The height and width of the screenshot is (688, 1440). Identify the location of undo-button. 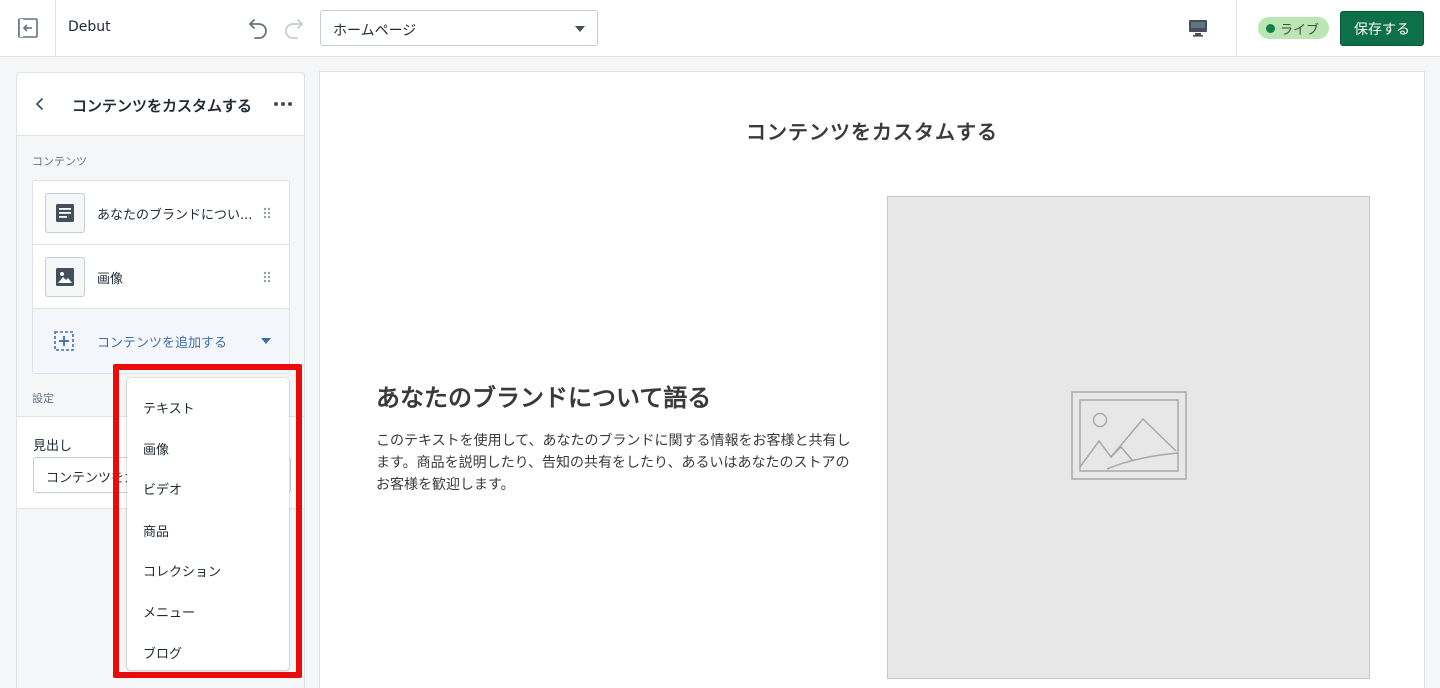
(258, 28).